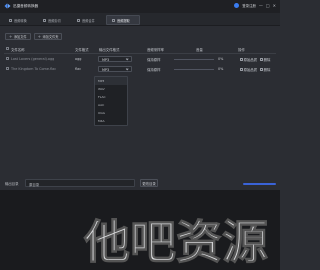 This screenshot has height=270, width=320. Describe the element at coordinates (111, 81) in the screenshot. I see `dropdown-option: MP3` at that location.